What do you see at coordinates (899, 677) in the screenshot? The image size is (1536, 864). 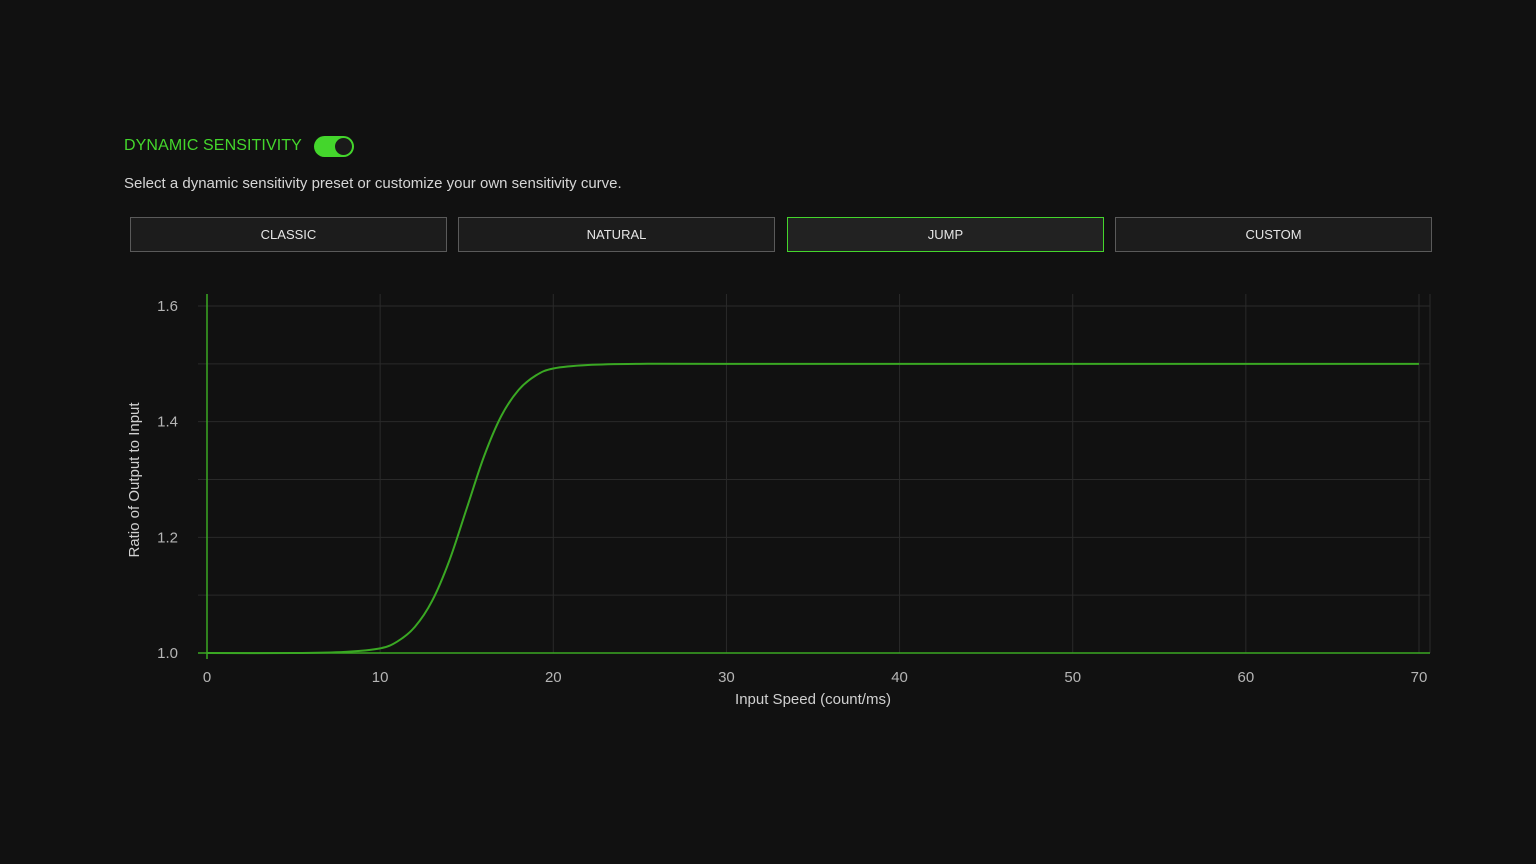 I see `x-tick-label: 40` at bounding box center [899, 677].